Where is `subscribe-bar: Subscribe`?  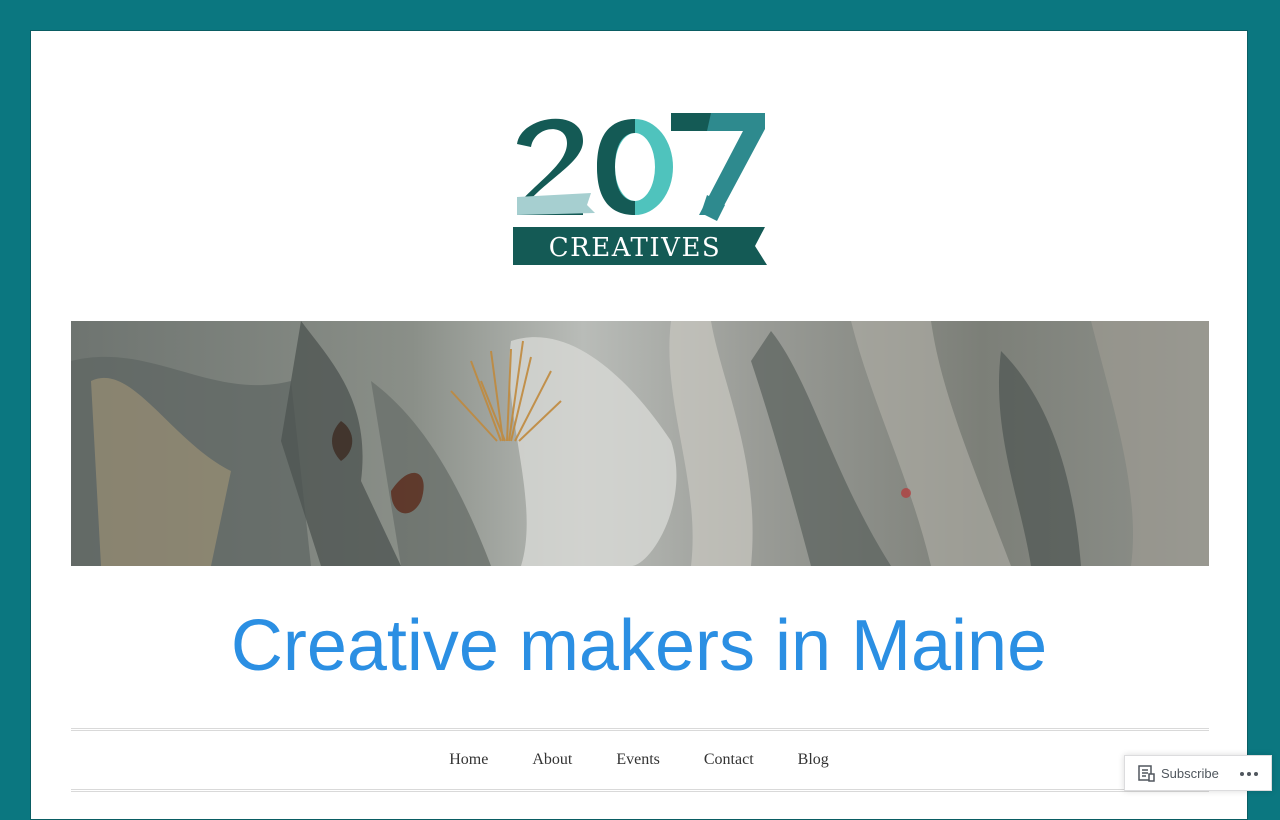 subscribe-bar: Subscribe is located at coordinates (1198, 773).